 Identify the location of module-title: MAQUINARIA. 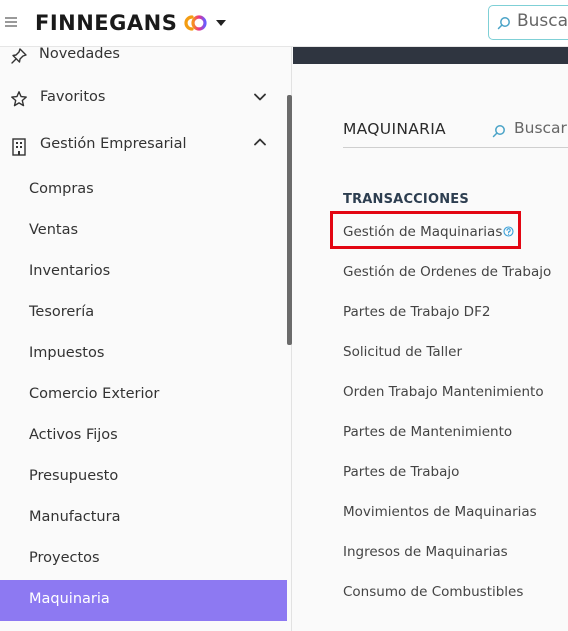
(394, 129).